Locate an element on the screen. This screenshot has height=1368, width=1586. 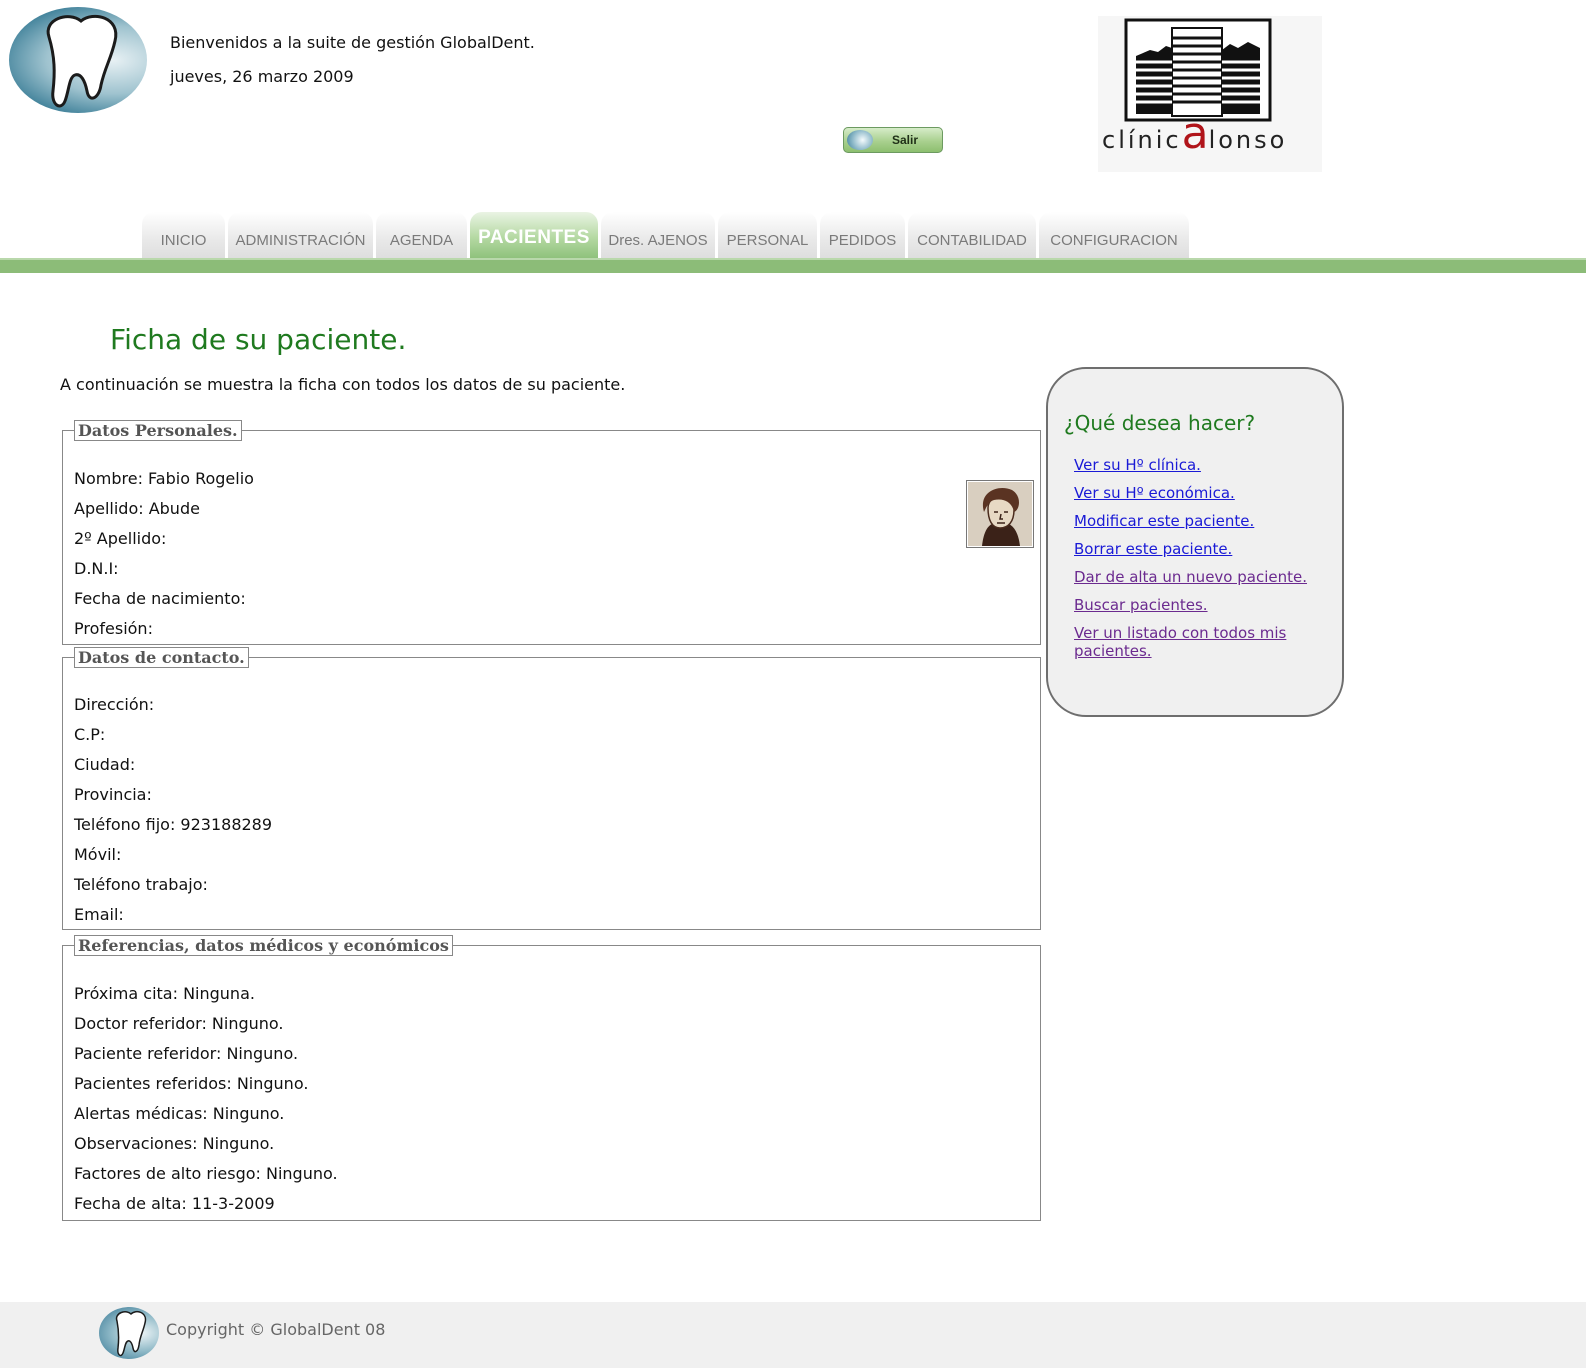
current-date: jueves, 26 marzo 2009 is located at coordinates (262, 76).